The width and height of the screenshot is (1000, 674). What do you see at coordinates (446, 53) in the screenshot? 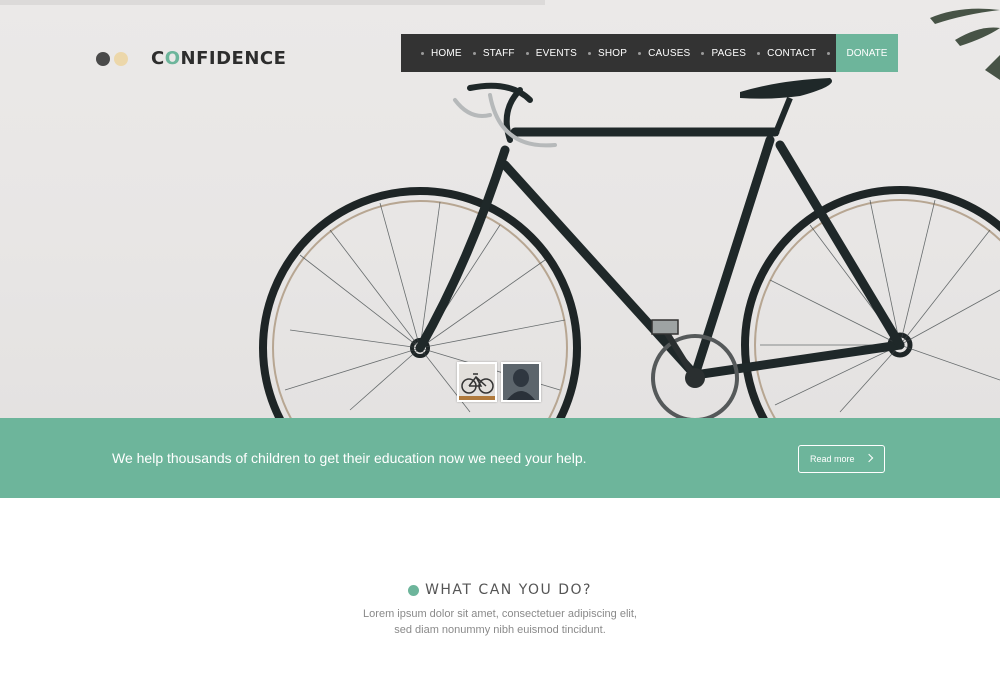
I see `nav-item-label: HOME` at bounding box center [446, 53].